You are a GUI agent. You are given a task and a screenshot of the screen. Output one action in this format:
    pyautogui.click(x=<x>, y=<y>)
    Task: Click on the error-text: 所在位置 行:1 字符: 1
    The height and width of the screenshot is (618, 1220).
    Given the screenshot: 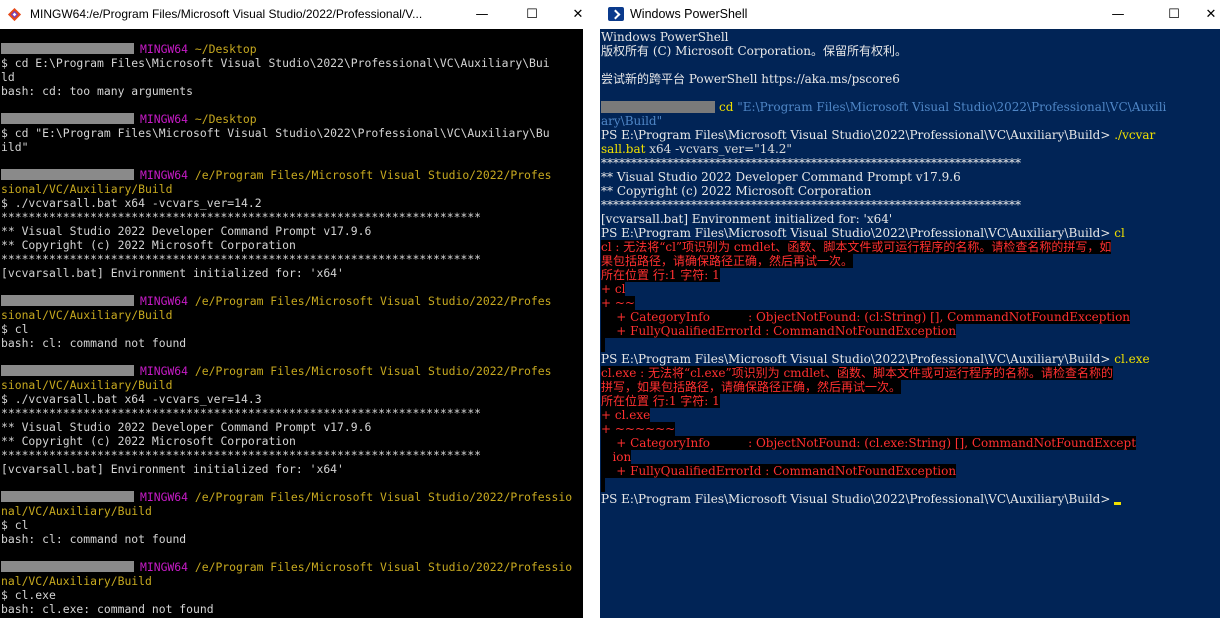 What is the action you would take?
    pyautogui.click(x=660, y=401)
    